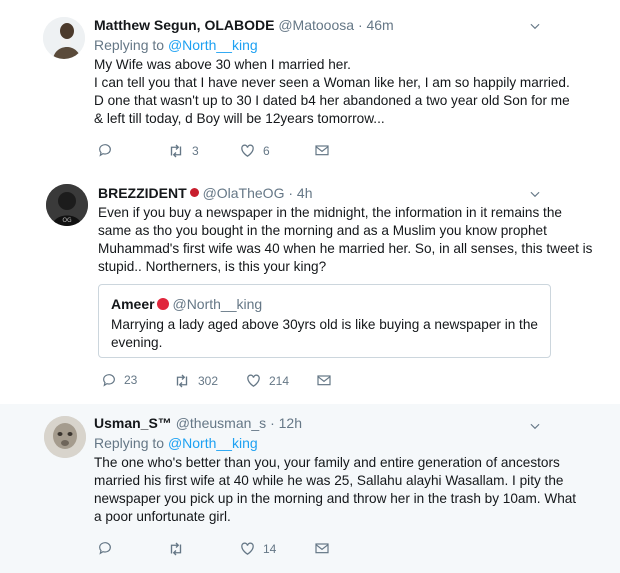  I want to click on rose-icon, so click(194, 192).